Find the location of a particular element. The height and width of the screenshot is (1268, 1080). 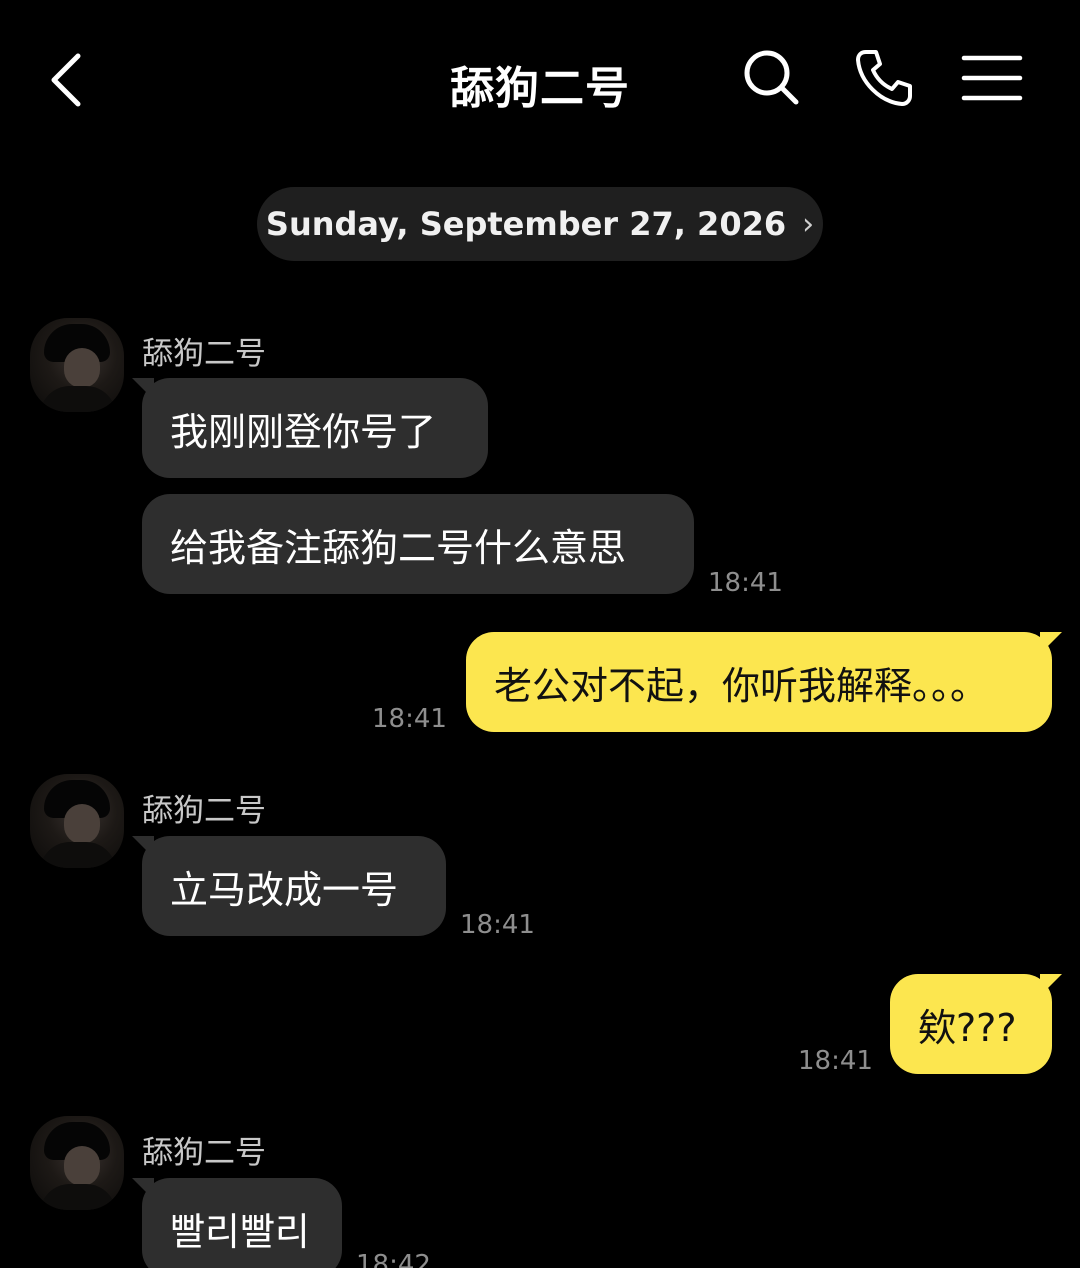

hamburger-menu-icon is located at coordinates (992, 78).